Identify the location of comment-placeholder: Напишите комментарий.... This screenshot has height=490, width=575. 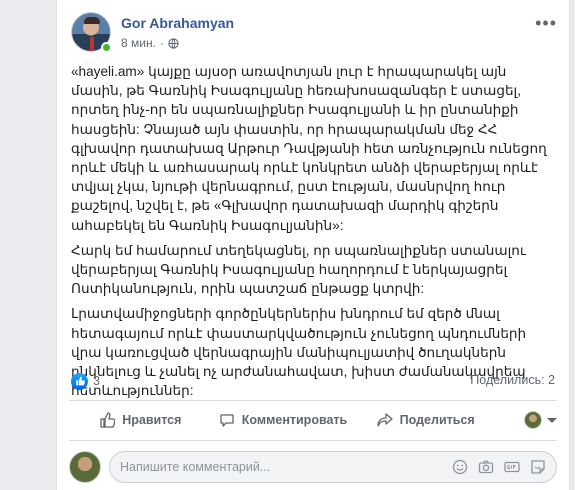
(195, 467).